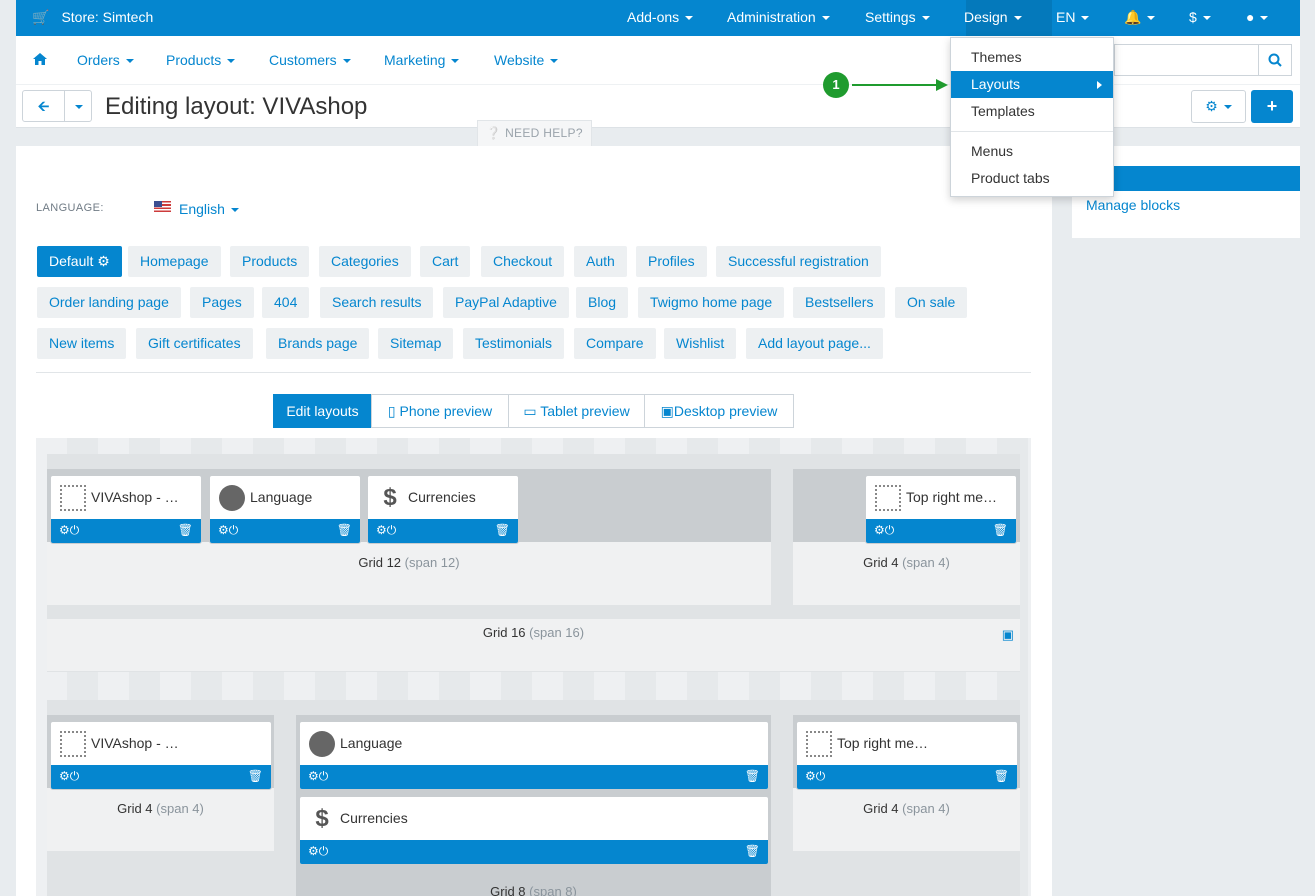  Describe the element at coordinates (82, 343) in the screenshot. I see `layout-page-new-items: New items` at that location.